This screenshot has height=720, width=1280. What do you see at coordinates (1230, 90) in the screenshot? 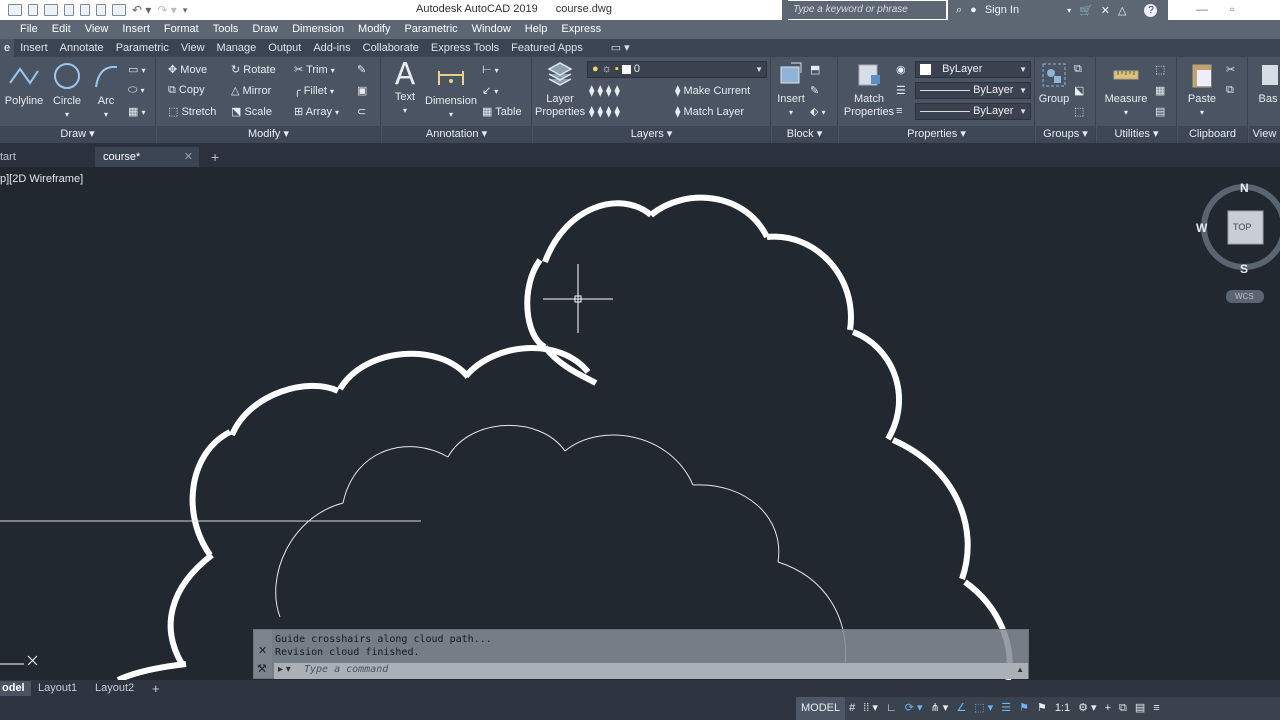
I see `copy-clip-icon: ⧉` at bounding box center [1230, 90].